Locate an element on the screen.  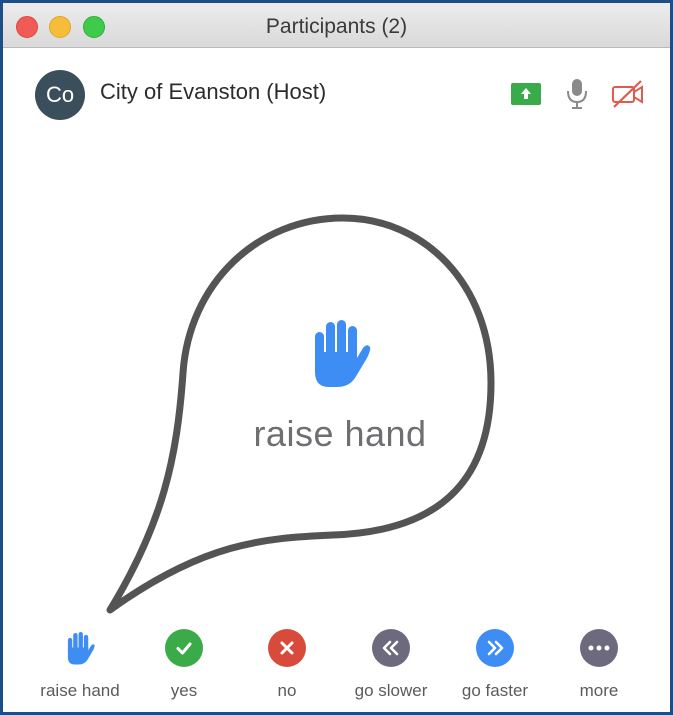
rewind-icon is located at coordinates (391, 648).